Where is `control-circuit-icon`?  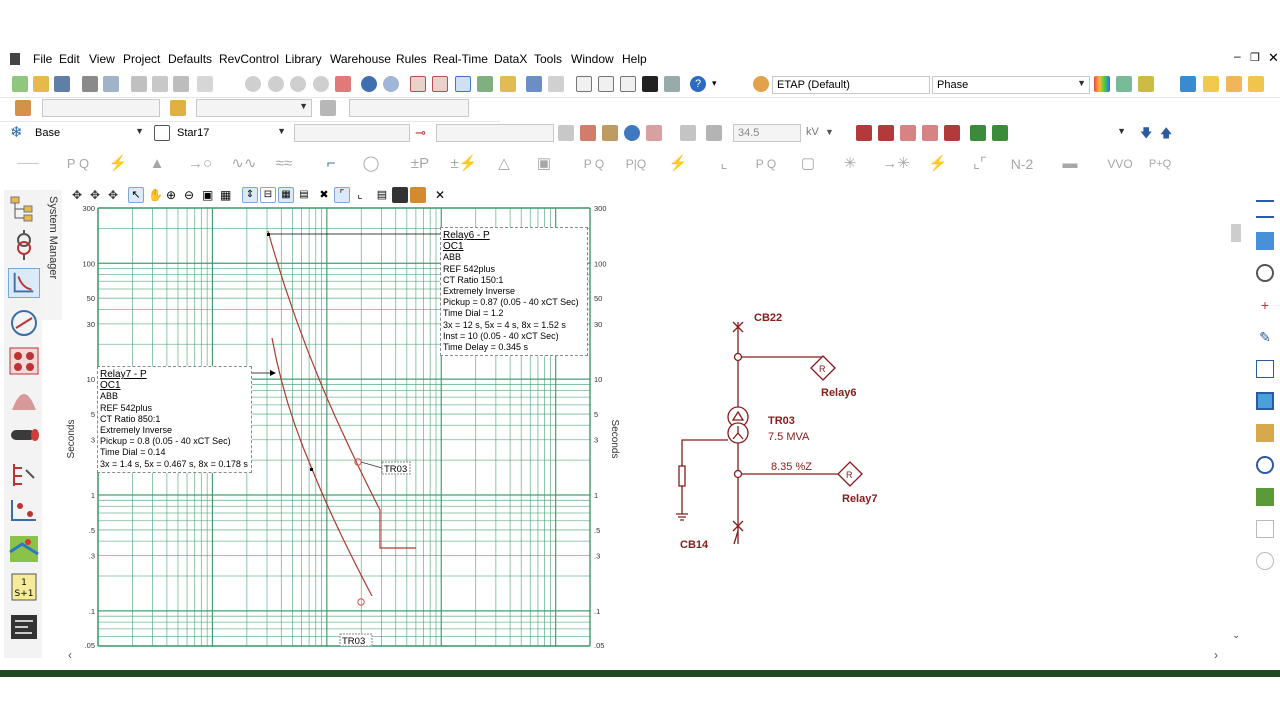
control-circuit-icon is located at coordinates (24, 361).